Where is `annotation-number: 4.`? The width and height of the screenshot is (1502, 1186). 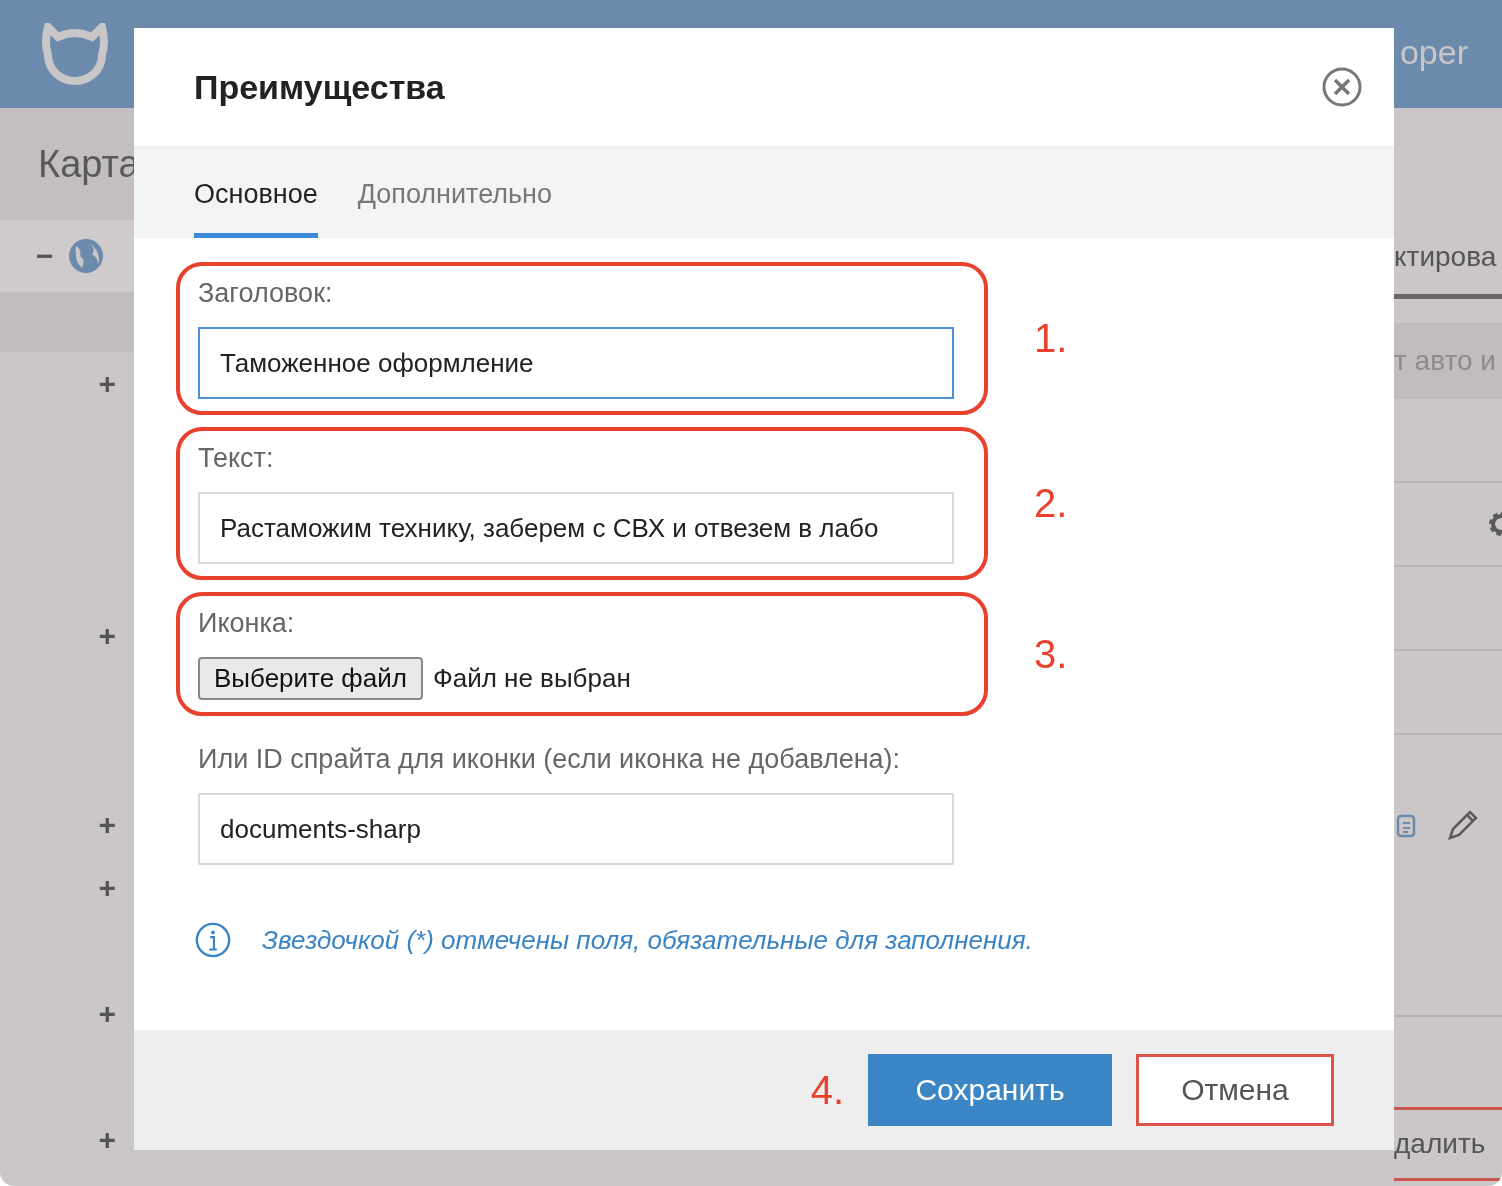 annotation-number: 4. is located at coordinates (827, 1090).